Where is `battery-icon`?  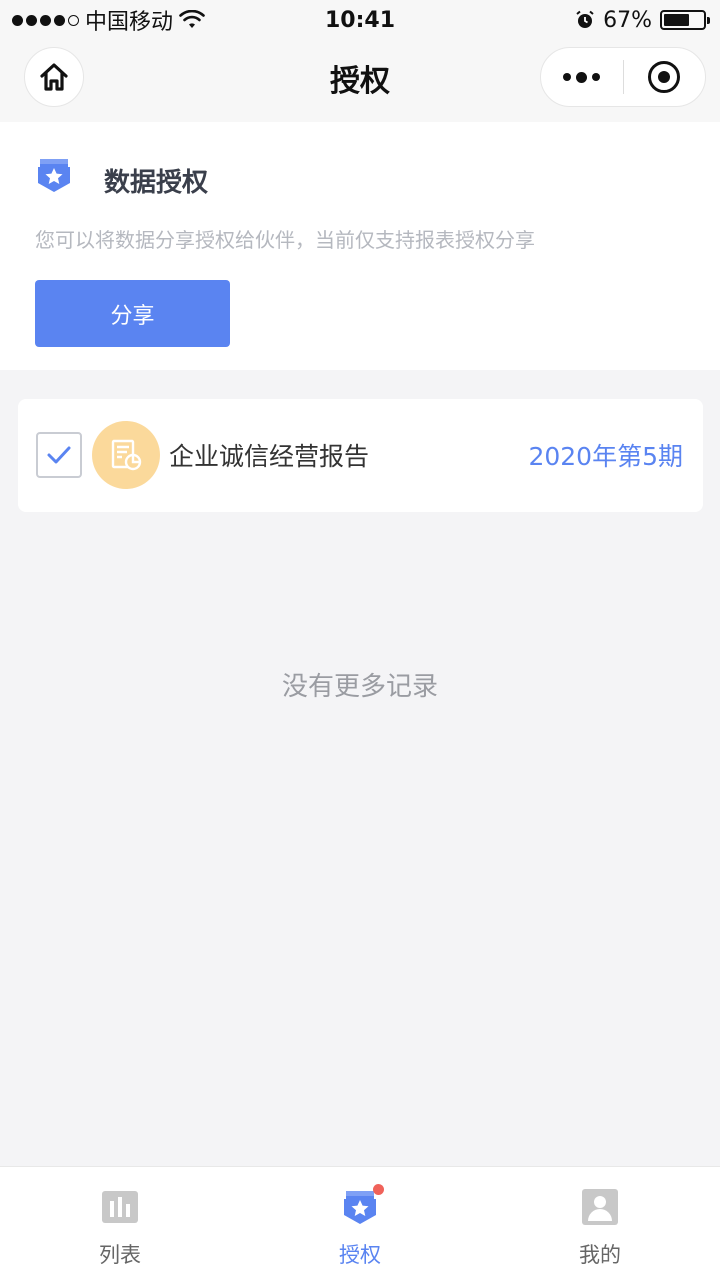
battery-icon is located at coordinates (685, 20).